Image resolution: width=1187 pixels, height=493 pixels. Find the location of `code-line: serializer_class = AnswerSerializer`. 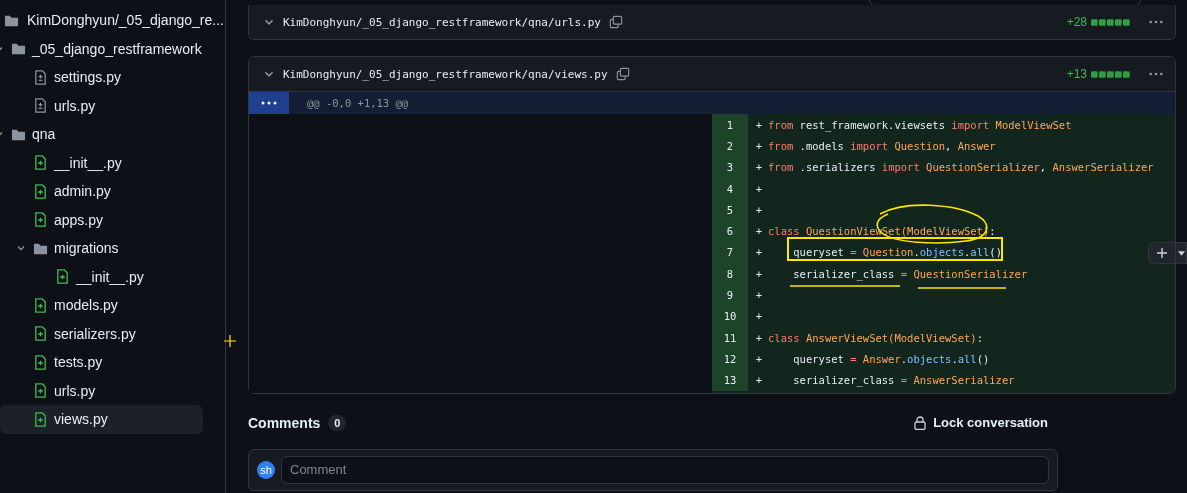

code-line: serializer_class = AnswerSerializer is located at coordinates (903, 380).